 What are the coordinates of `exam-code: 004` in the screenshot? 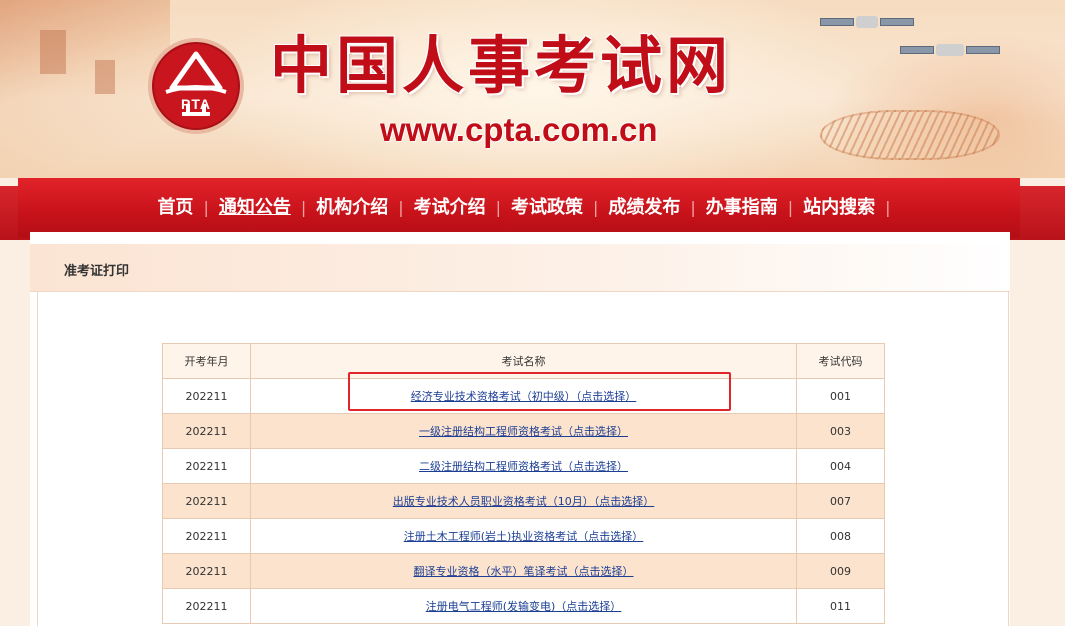 It's located at (840, 466).